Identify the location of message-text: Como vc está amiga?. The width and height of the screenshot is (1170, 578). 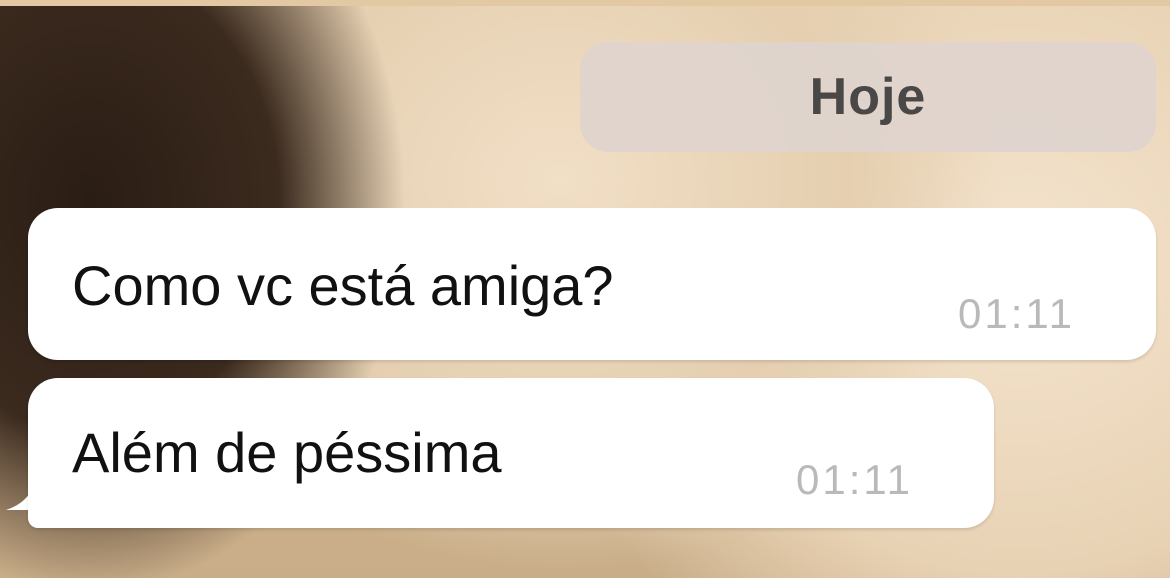
(343, 285).